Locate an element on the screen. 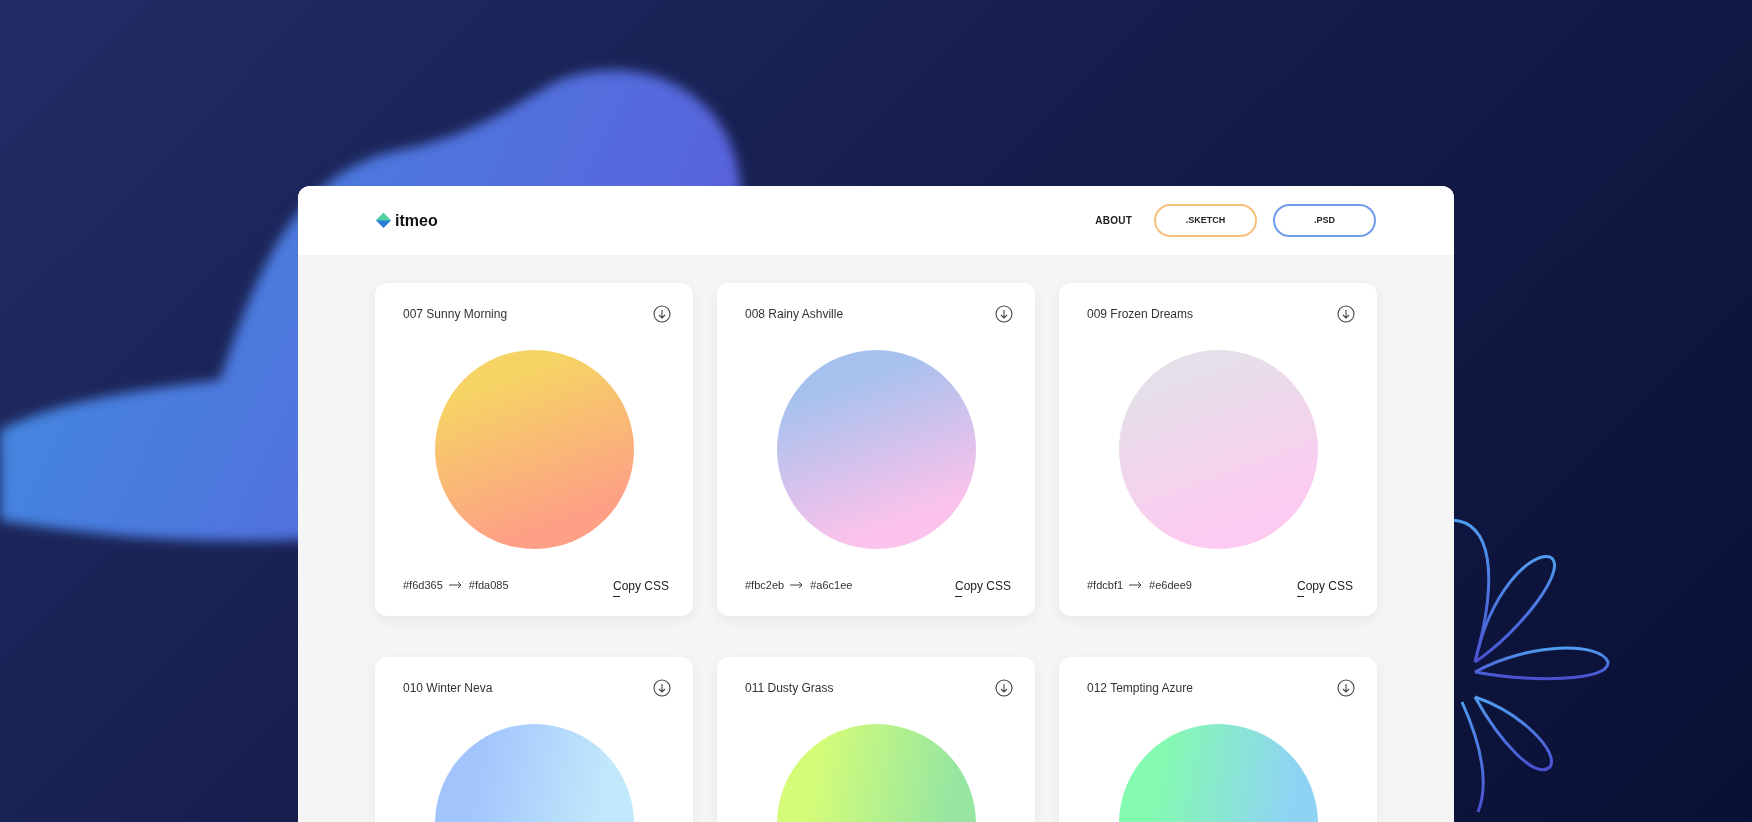  gradient-title: 012 Tempting Azure is located at coordinates (1140, 688).